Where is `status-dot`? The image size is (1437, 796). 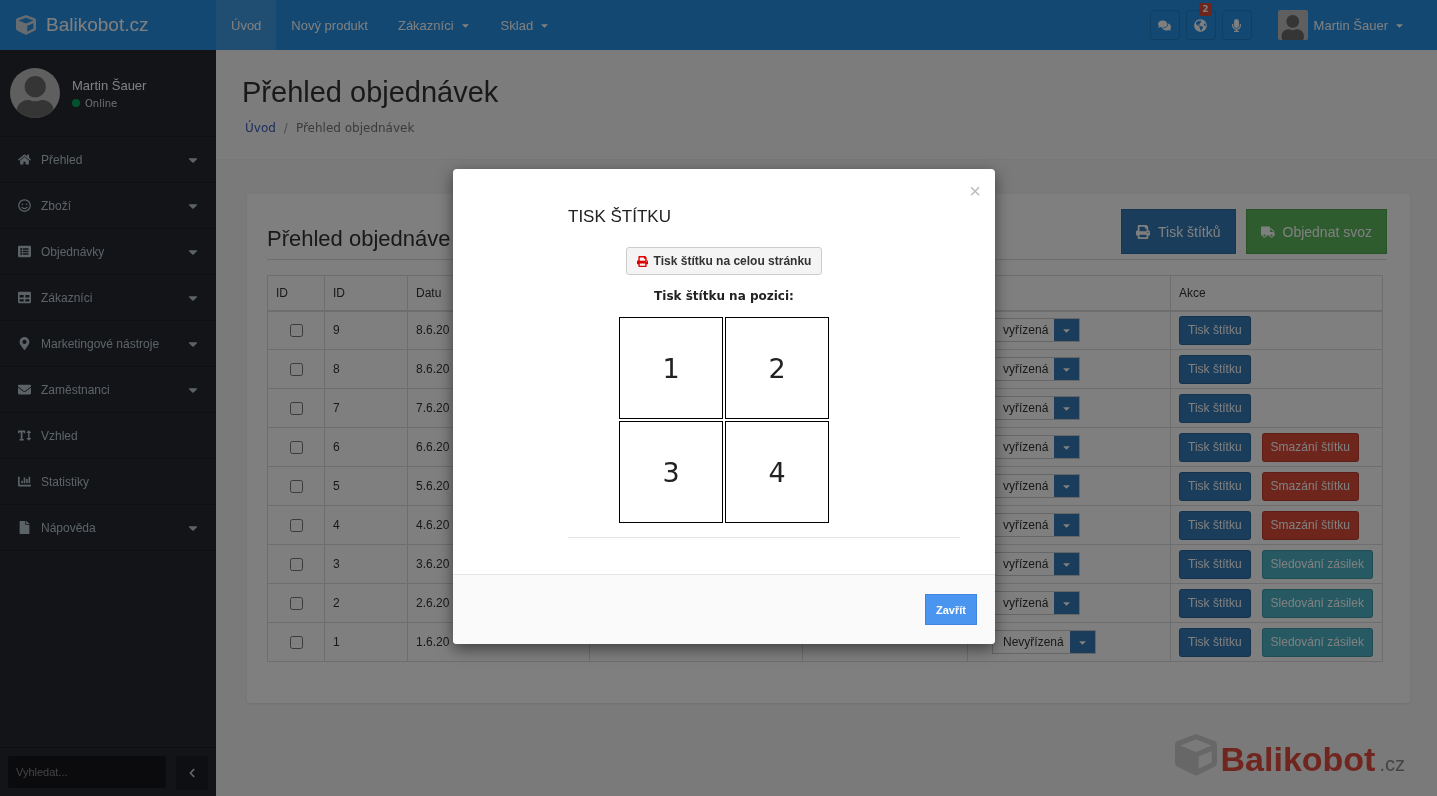
status-dot is located at coordinates (76, 103).